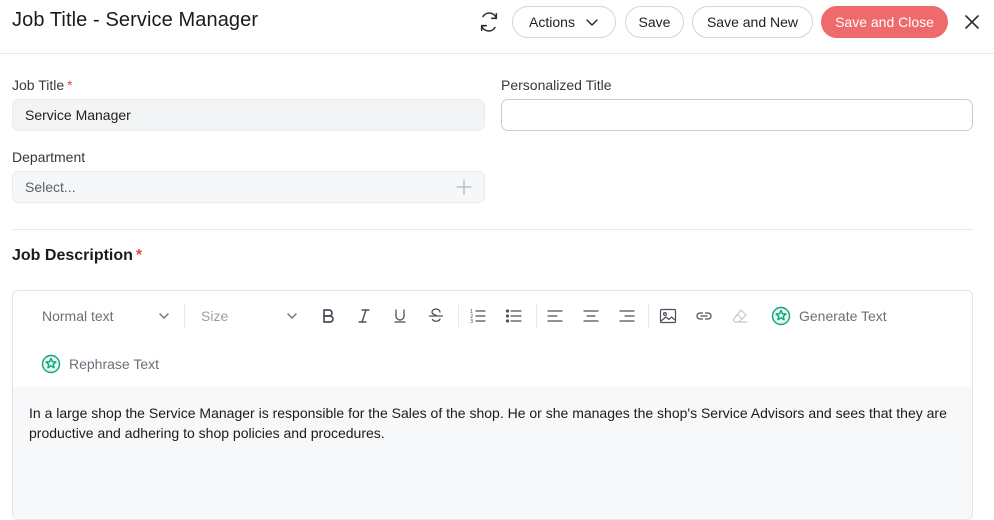  I want to click on job-title-value: Service Manager, so click(78, 115).